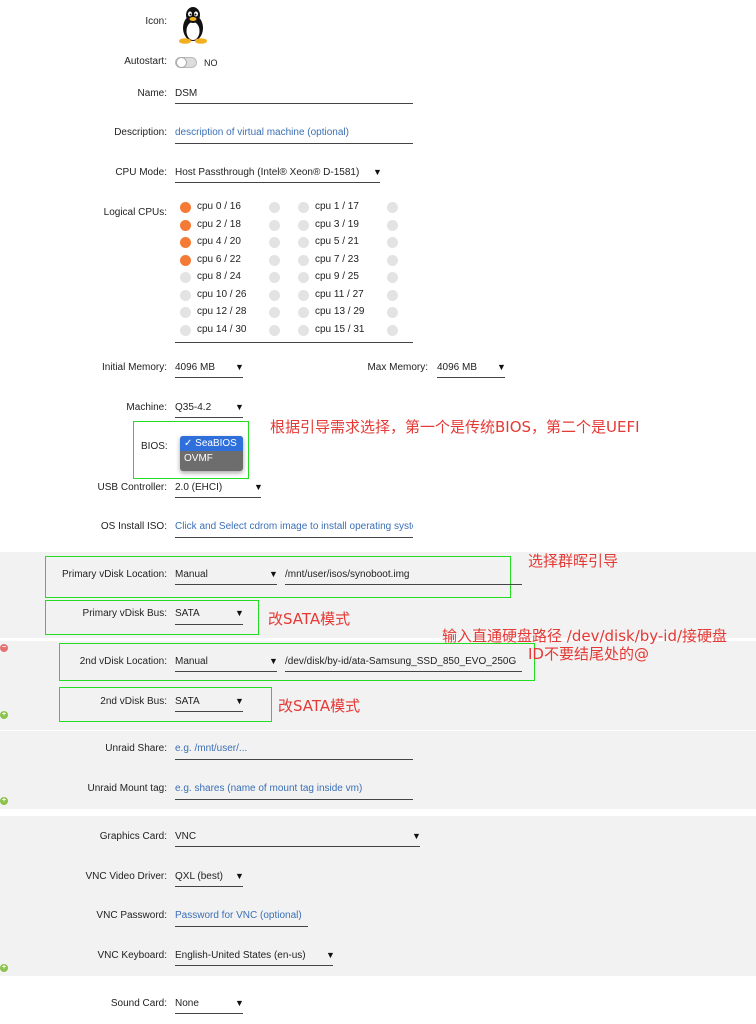  Describe the element at coordinates (275, 172) in the screenshot. I see `cpu-mode-select: Host Passthrough (Intel® Xeon® D-1581)` at that location.